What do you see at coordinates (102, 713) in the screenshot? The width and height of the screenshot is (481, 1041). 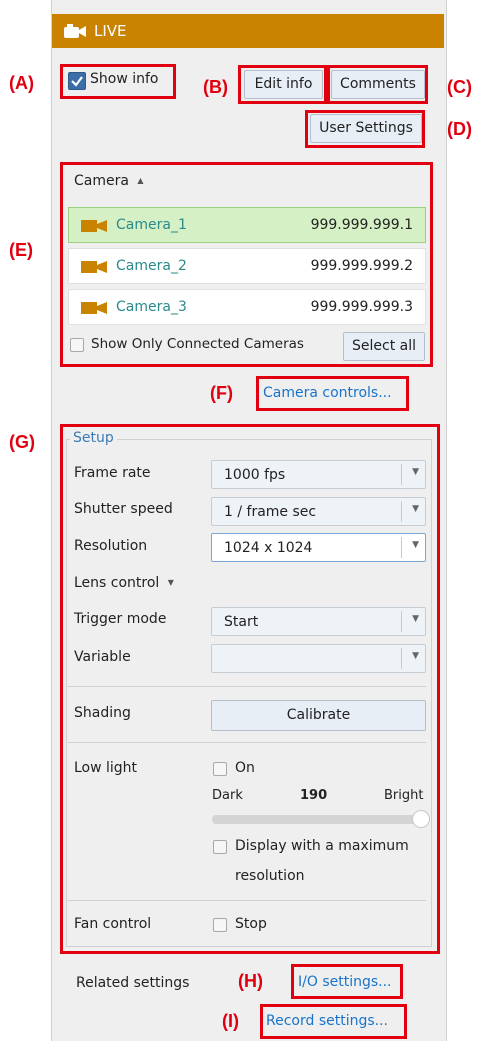 I see `shading-label: Shading` at bounding box center [102, 713].